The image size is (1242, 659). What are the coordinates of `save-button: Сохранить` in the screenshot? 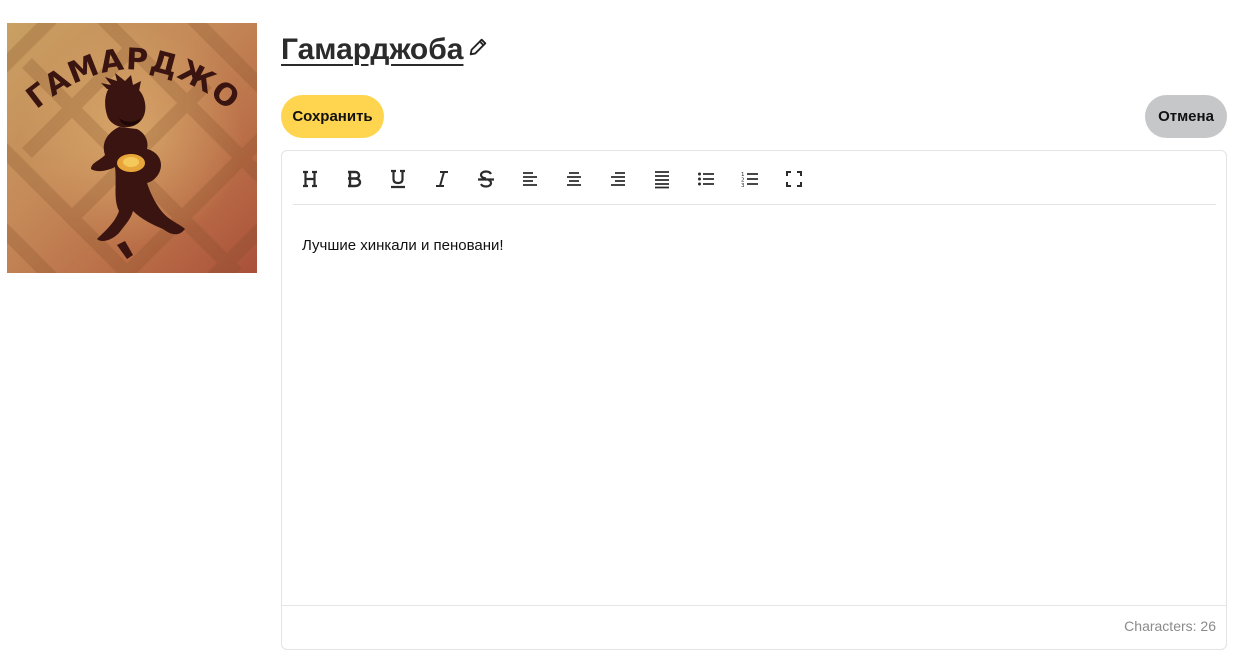 It's located at (332, 116).